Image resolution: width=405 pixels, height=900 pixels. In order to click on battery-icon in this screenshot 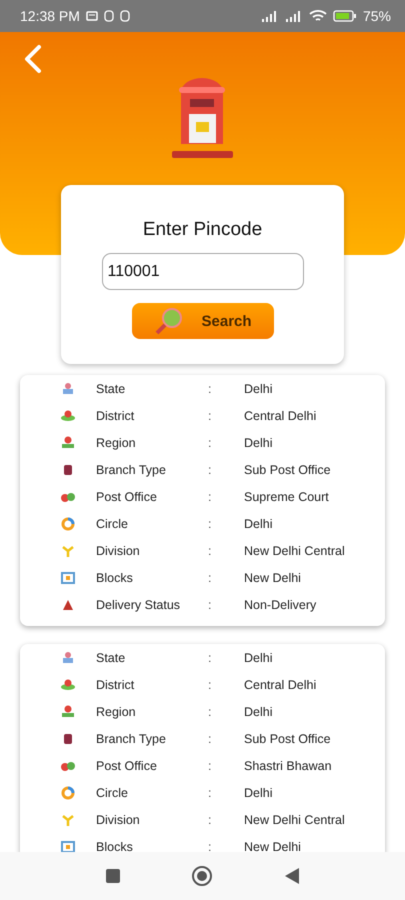, I will do `click(344, 16)`.